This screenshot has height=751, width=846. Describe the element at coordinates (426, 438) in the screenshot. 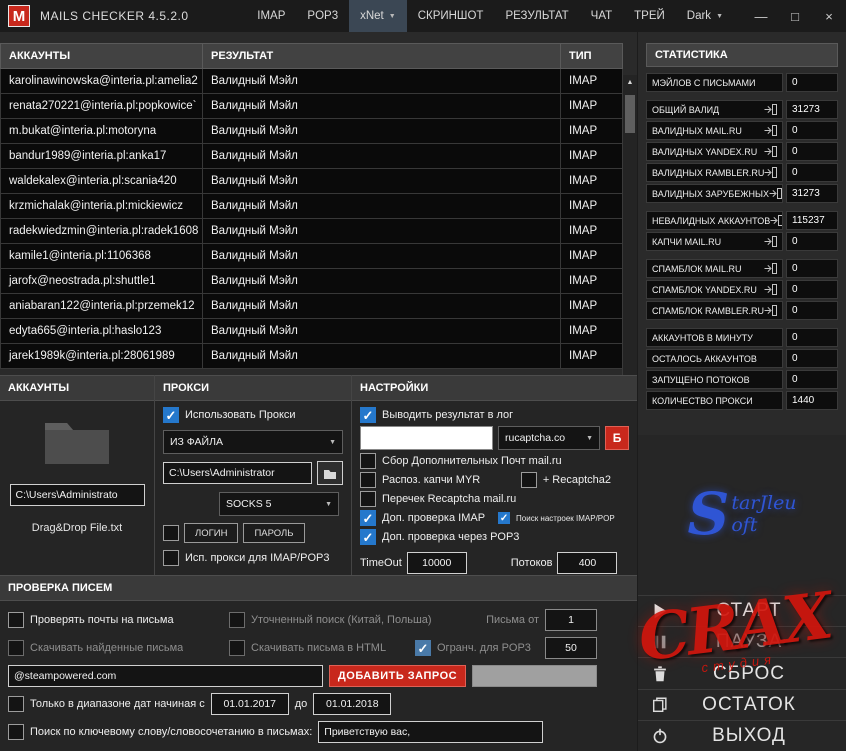

I see `captcha-key-input` at that location.